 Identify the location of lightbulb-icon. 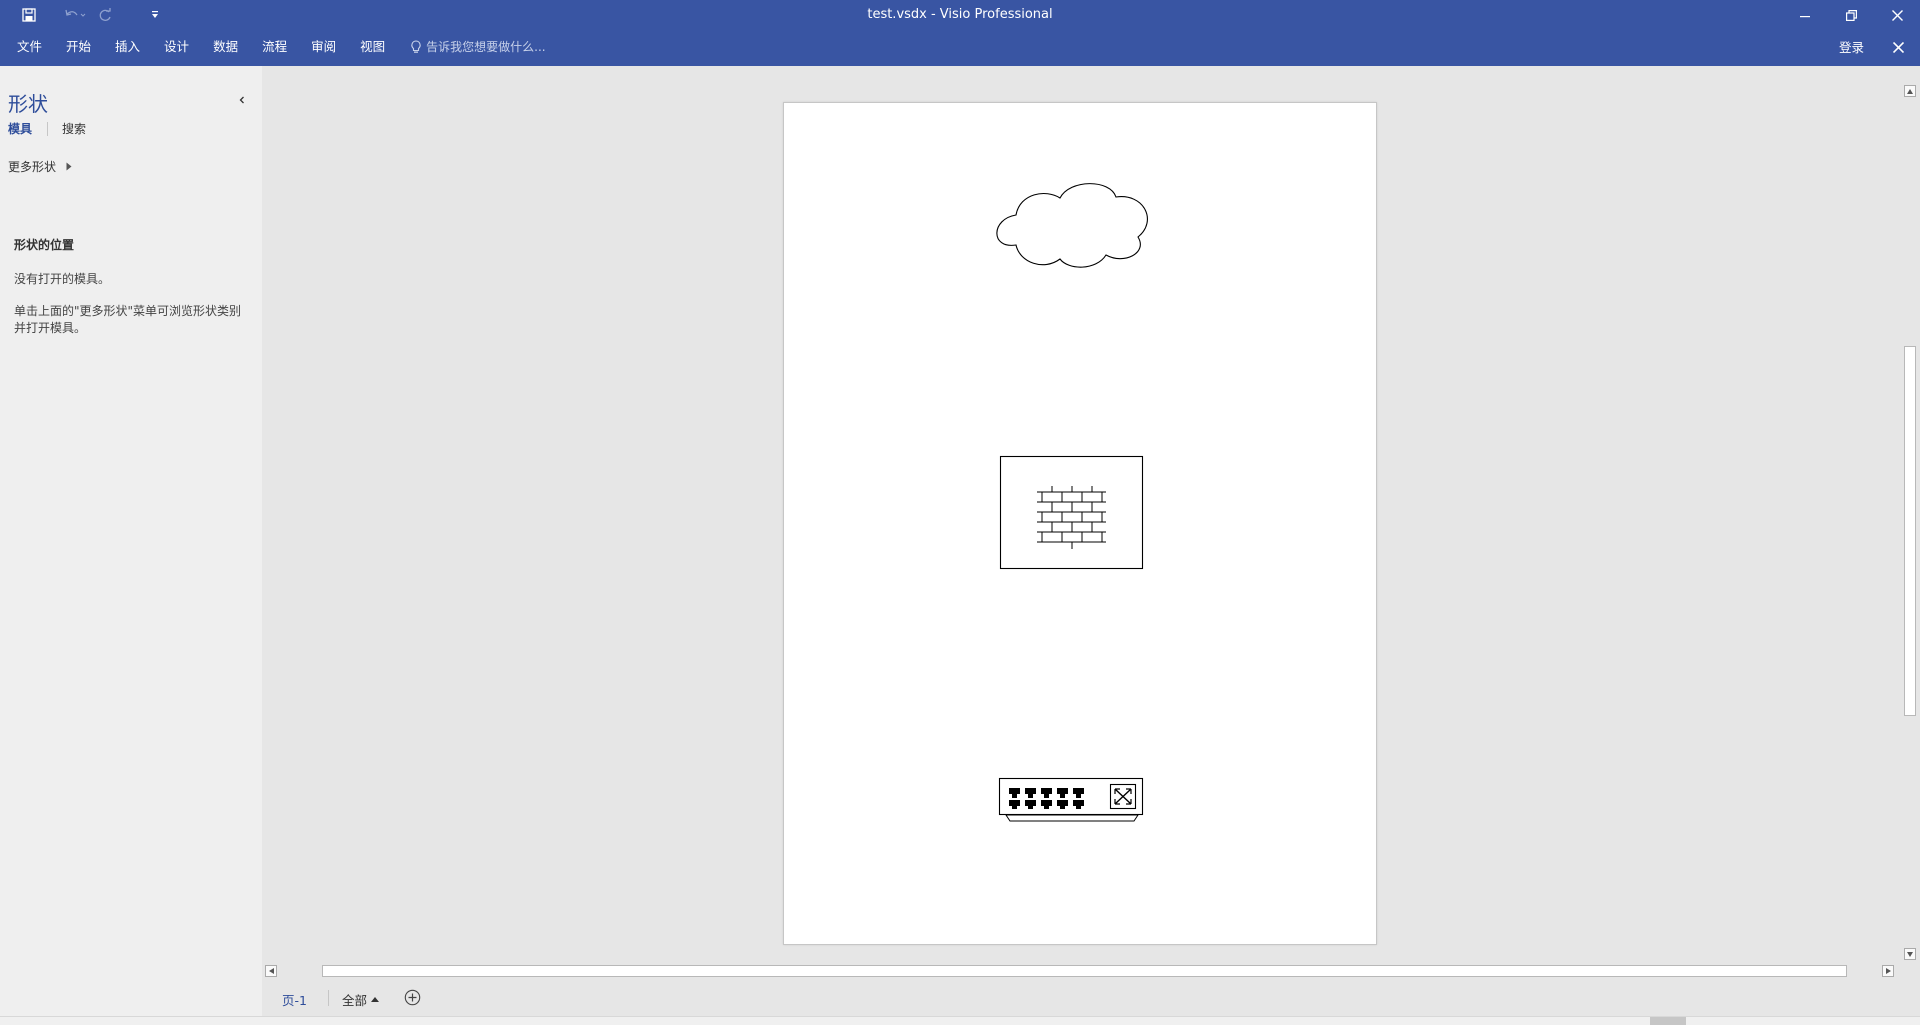
(416, 46).